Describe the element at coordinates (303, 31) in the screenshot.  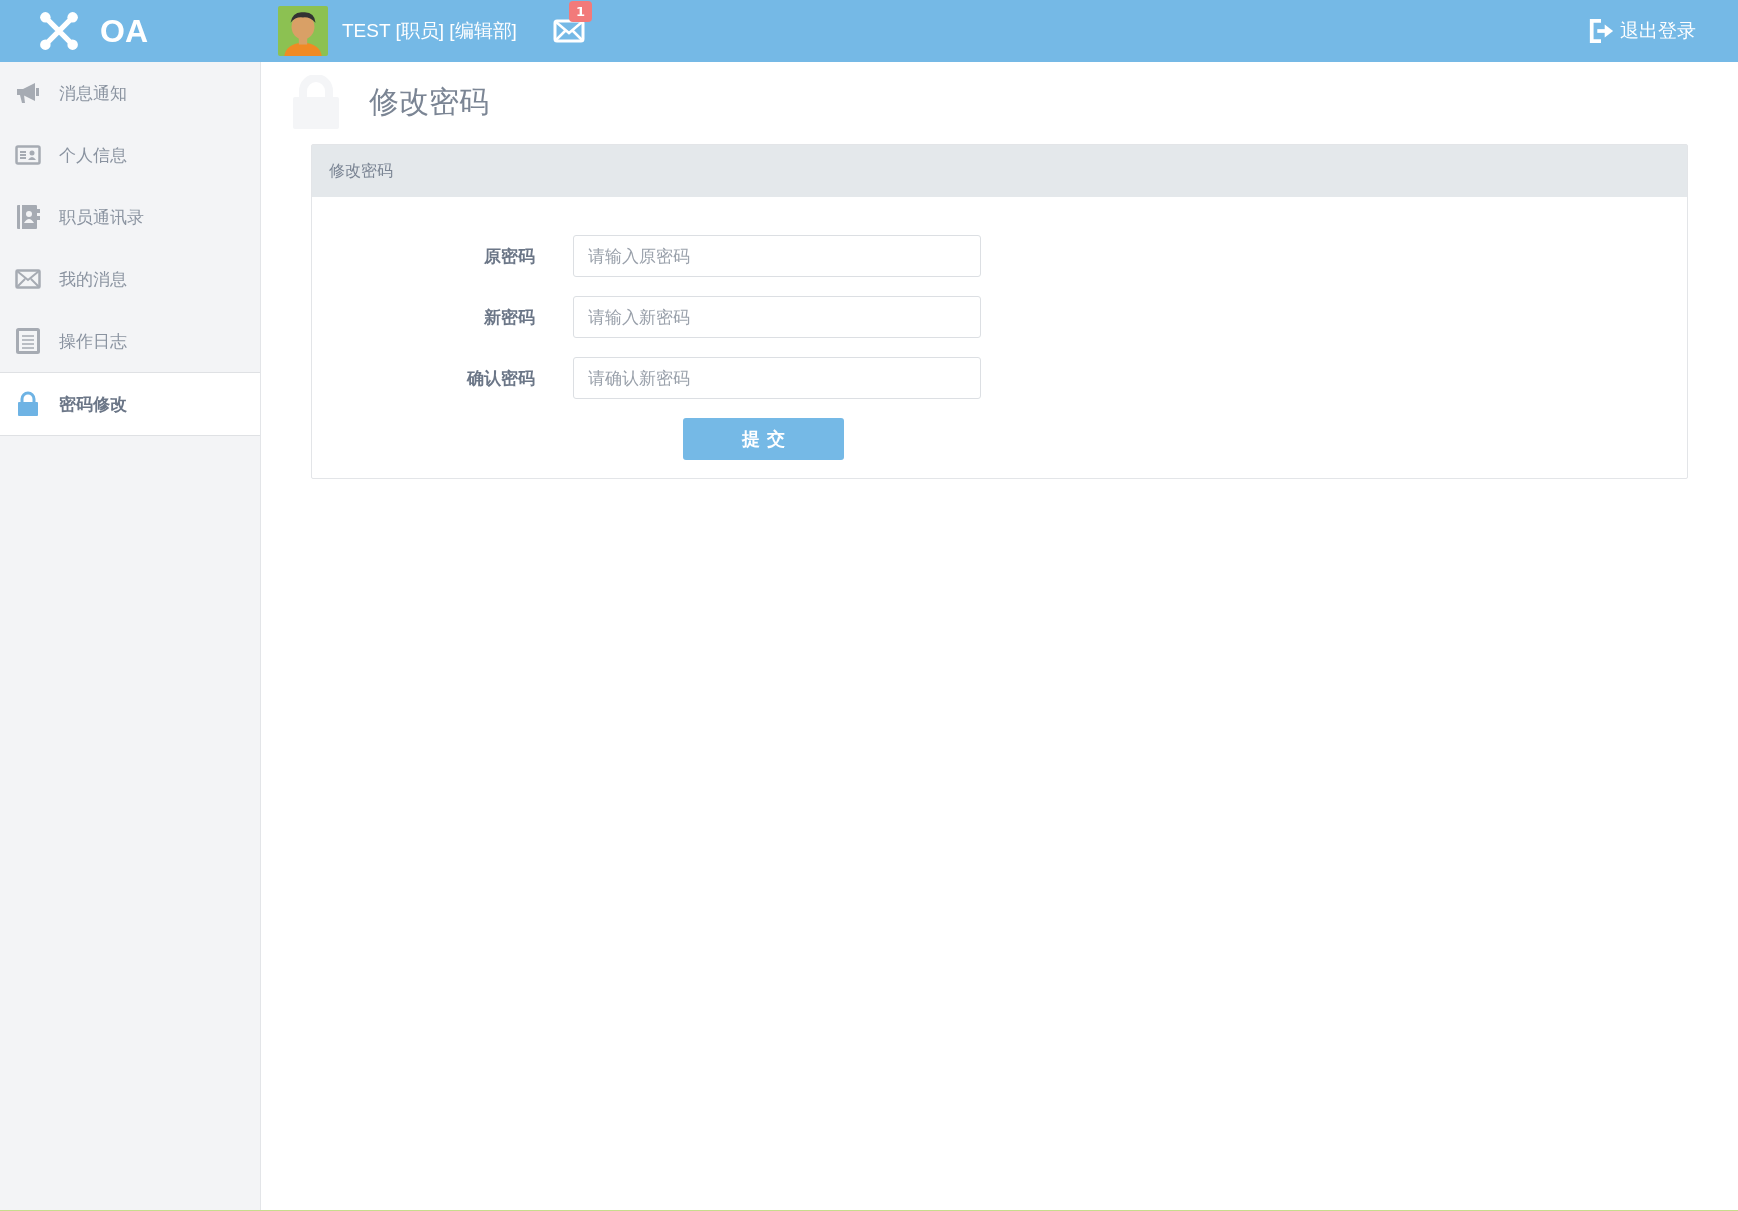
I see `avatar` at that location.